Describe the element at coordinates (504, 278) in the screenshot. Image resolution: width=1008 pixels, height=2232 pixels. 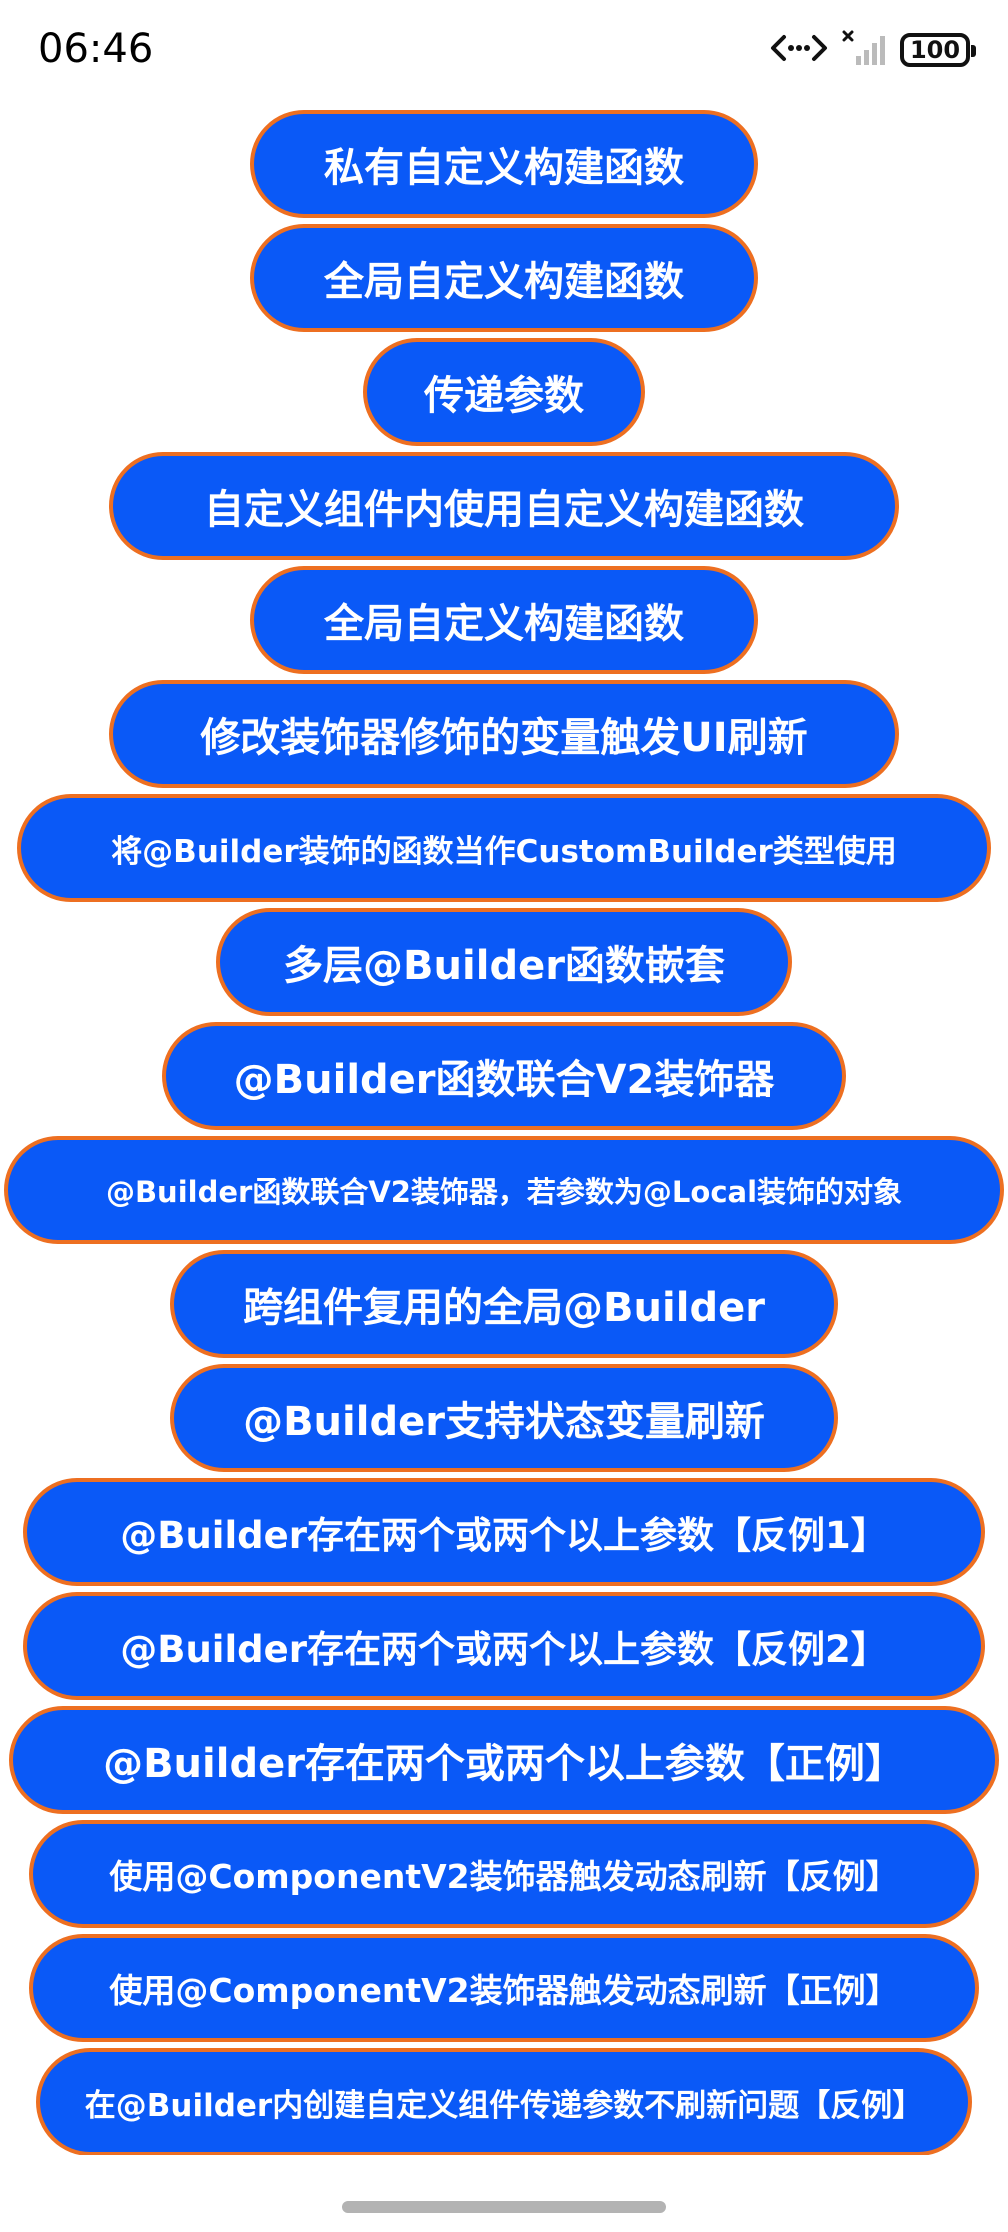
I see `button-global-builder: 全局自定义构建函数` at that location.